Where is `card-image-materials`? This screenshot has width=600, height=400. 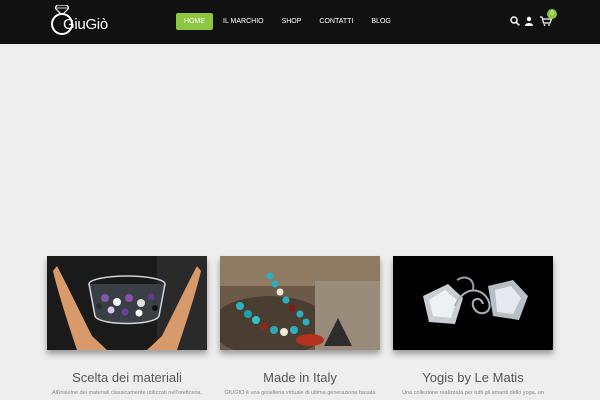 card-image-materials is located at coordinates (127, 303).